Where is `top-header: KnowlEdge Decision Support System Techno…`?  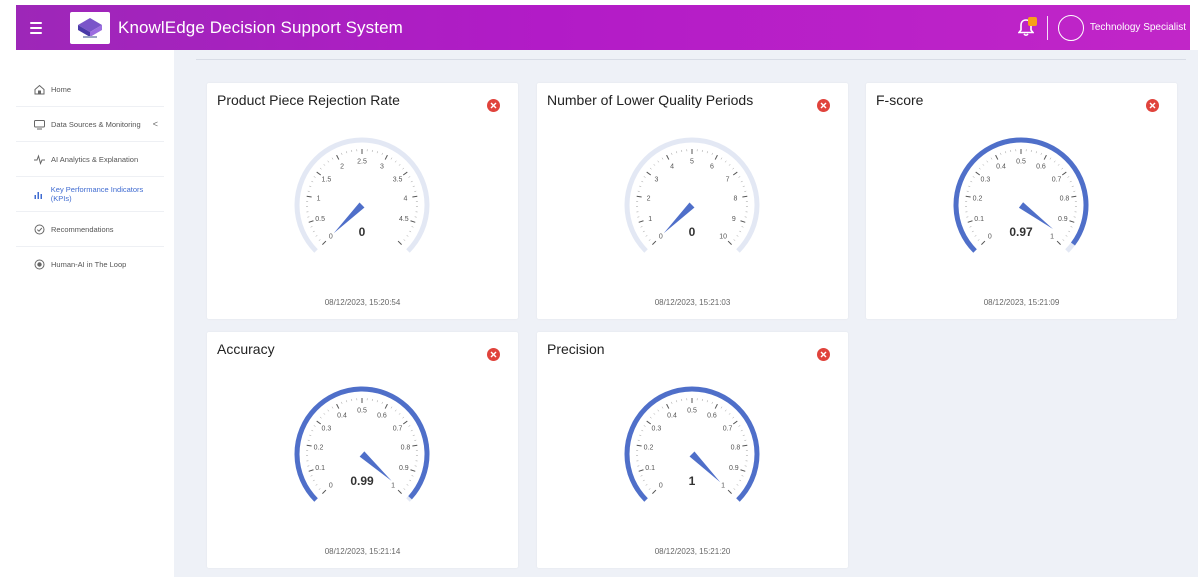 top-header: KnowlEdge Decision Support System Techno… is located at coordinates (603, 27).